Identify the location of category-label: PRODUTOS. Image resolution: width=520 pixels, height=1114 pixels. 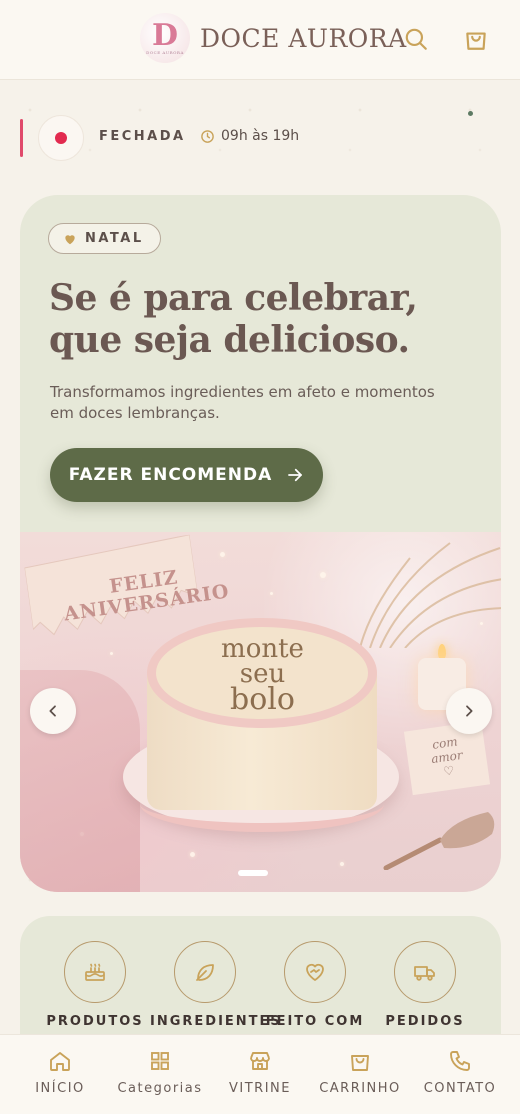
(95, 1021).